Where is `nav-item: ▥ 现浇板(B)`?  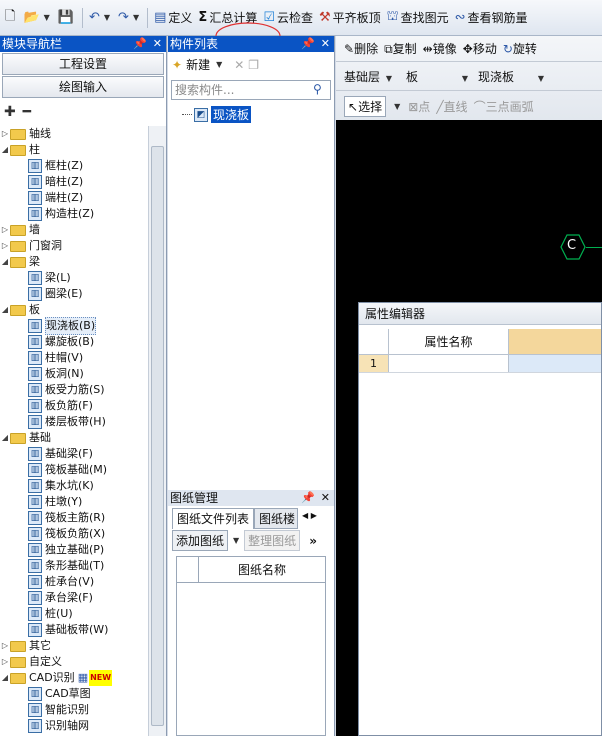
nav-item: ▥ 现浇板(B) is located at coordinates (74, 326).